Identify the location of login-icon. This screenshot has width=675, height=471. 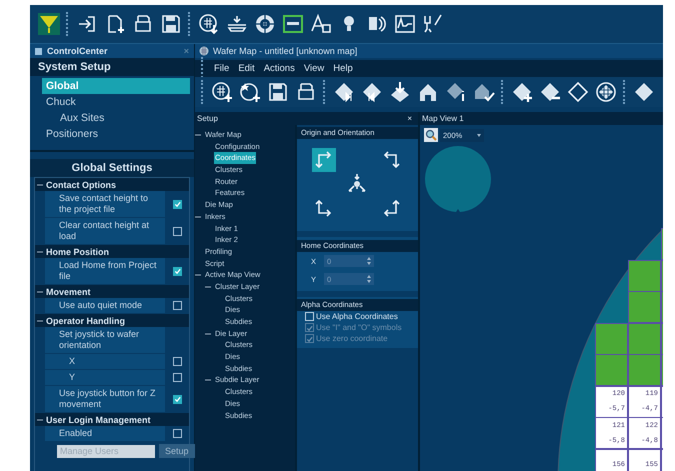
(87, 24).